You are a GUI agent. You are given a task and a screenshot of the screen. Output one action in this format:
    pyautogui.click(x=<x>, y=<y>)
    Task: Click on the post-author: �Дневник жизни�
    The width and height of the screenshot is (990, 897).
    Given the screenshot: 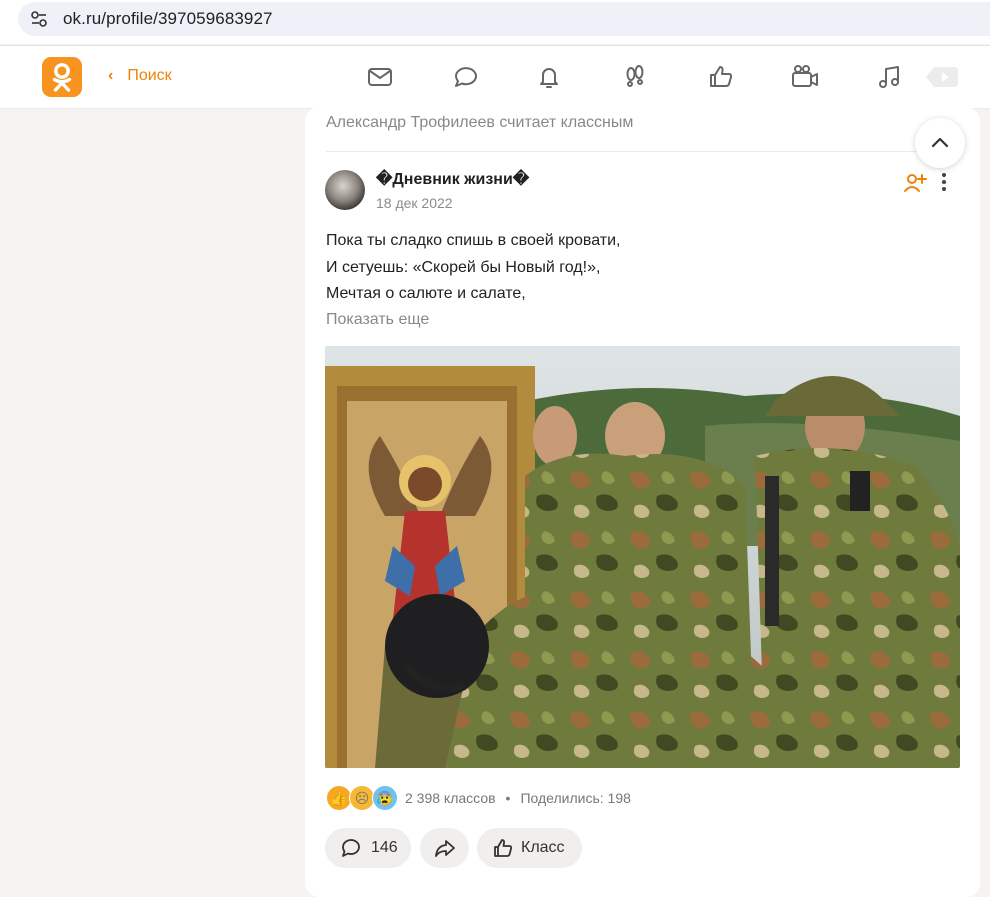 What is the action you would take?
    pyautogui.click(x=452, y=179)
    